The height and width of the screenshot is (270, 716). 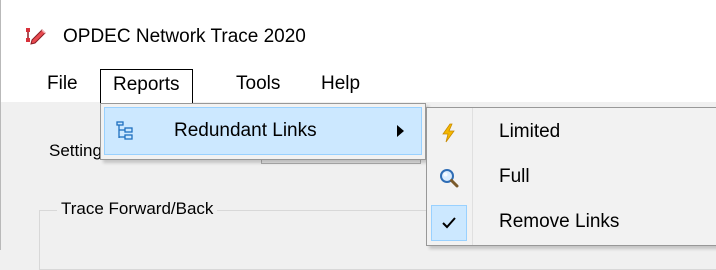 I want to click on submenu-item-remove-links: Remove Links, so click(x=571, y=222).